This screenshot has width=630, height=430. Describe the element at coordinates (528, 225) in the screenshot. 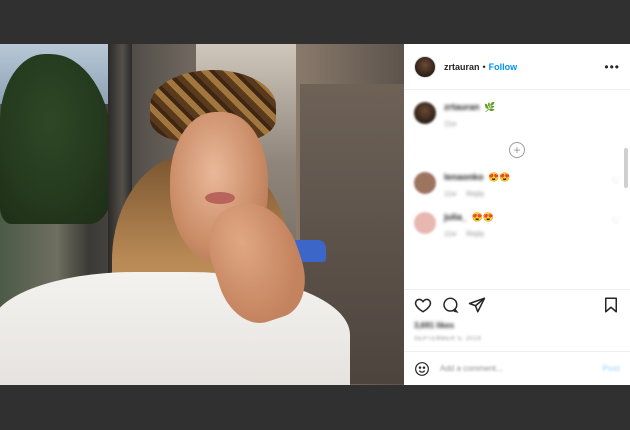

I see `comment-body: julia_ 😍😍 11w Reply` at that location.